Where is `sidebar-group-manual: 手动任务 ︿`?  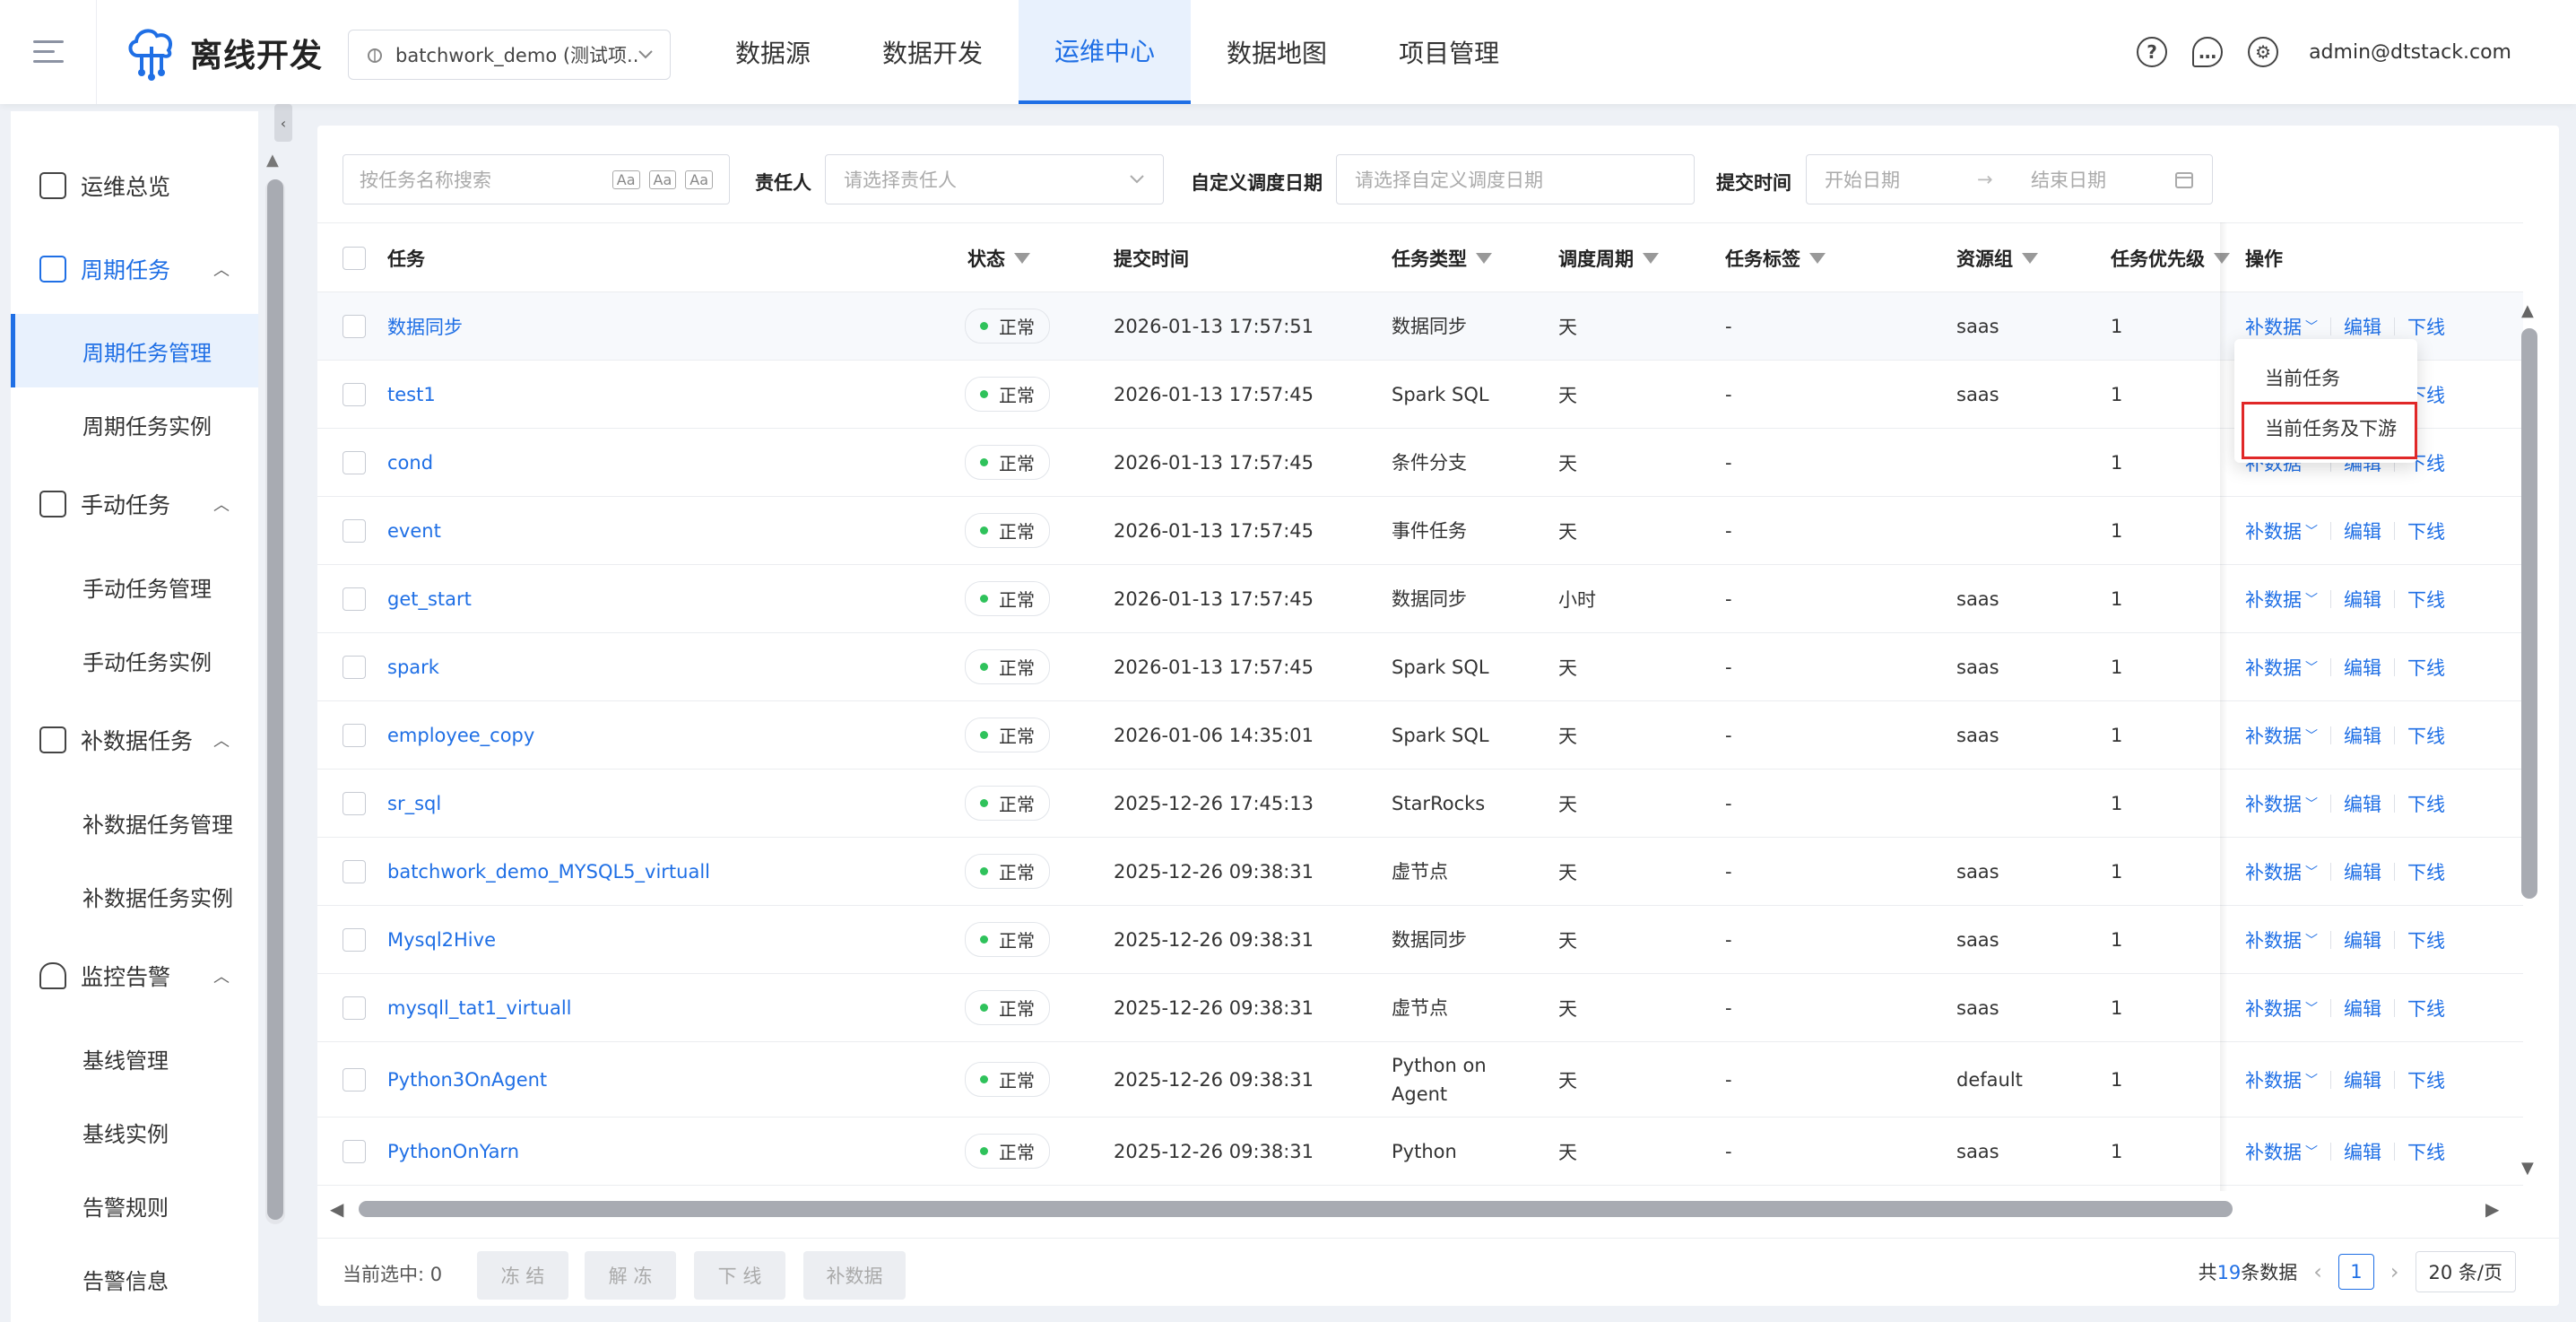 sidebar-group-manual: 手动任务 ︿ is located at coordinates (134, 504).